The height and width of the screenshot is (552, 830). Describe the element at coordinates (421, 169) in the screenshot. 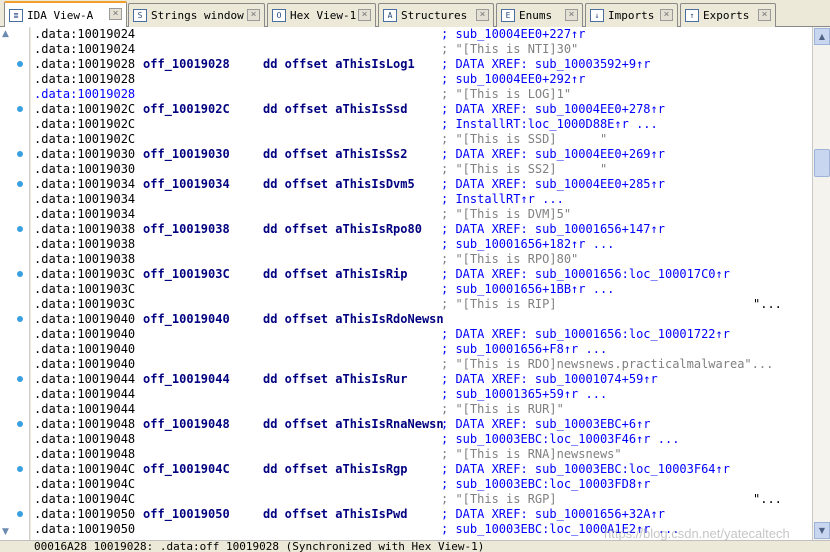

I see `disasm-line: .data:10019030 ; "[This is SS2] "` at that location.